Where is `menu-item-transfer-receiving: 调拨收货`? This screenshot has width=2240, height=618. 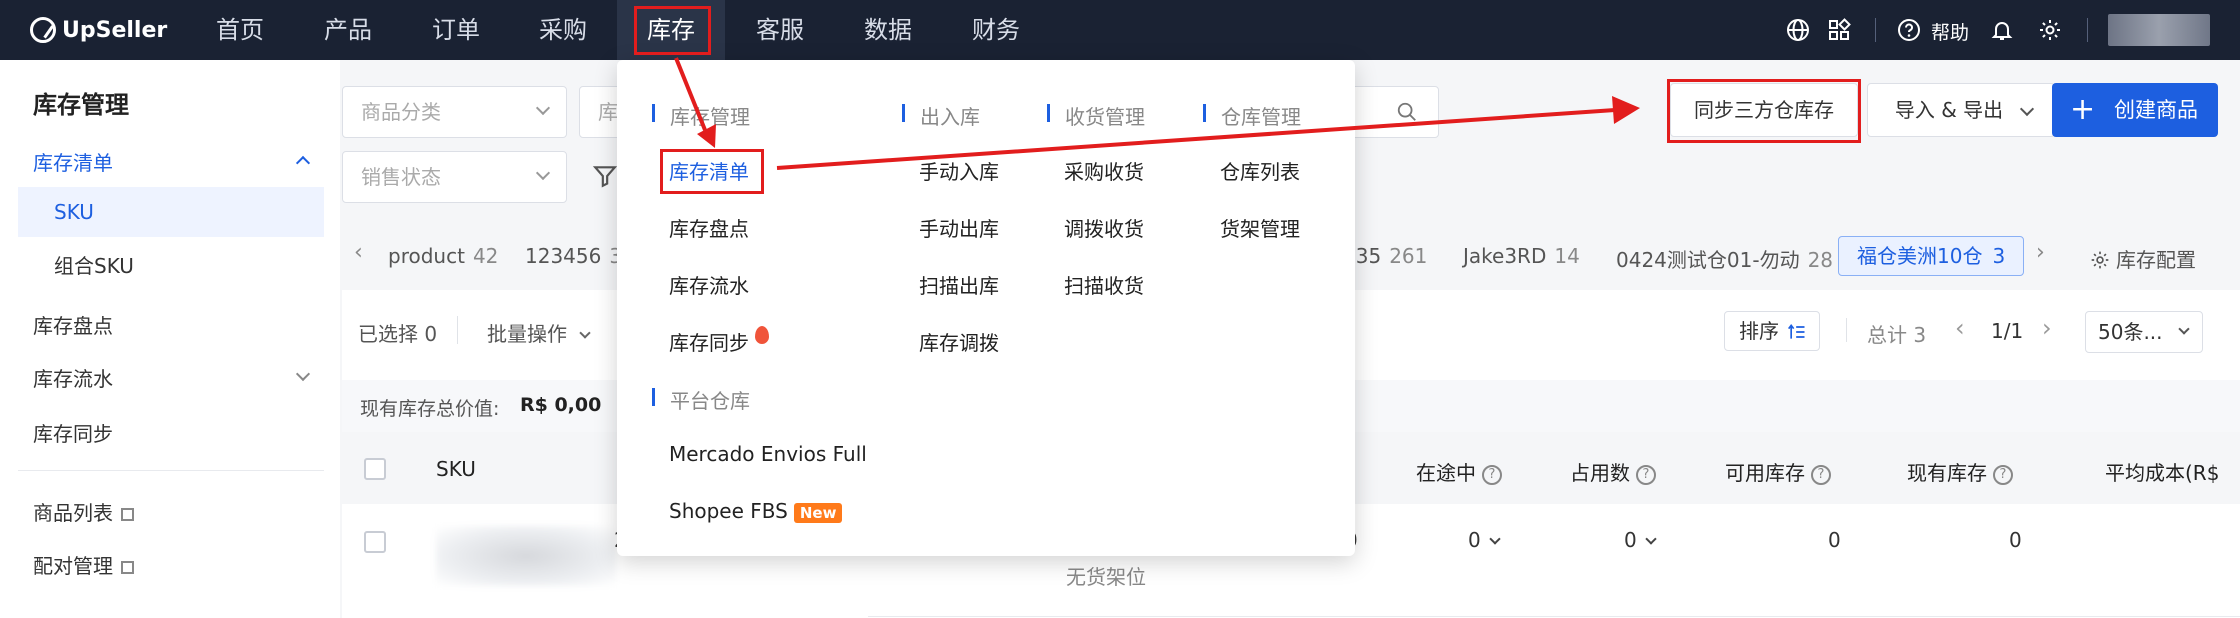 menu-item-transfer-receiving: 调拨收货 is located at coordinates (1104, 227).